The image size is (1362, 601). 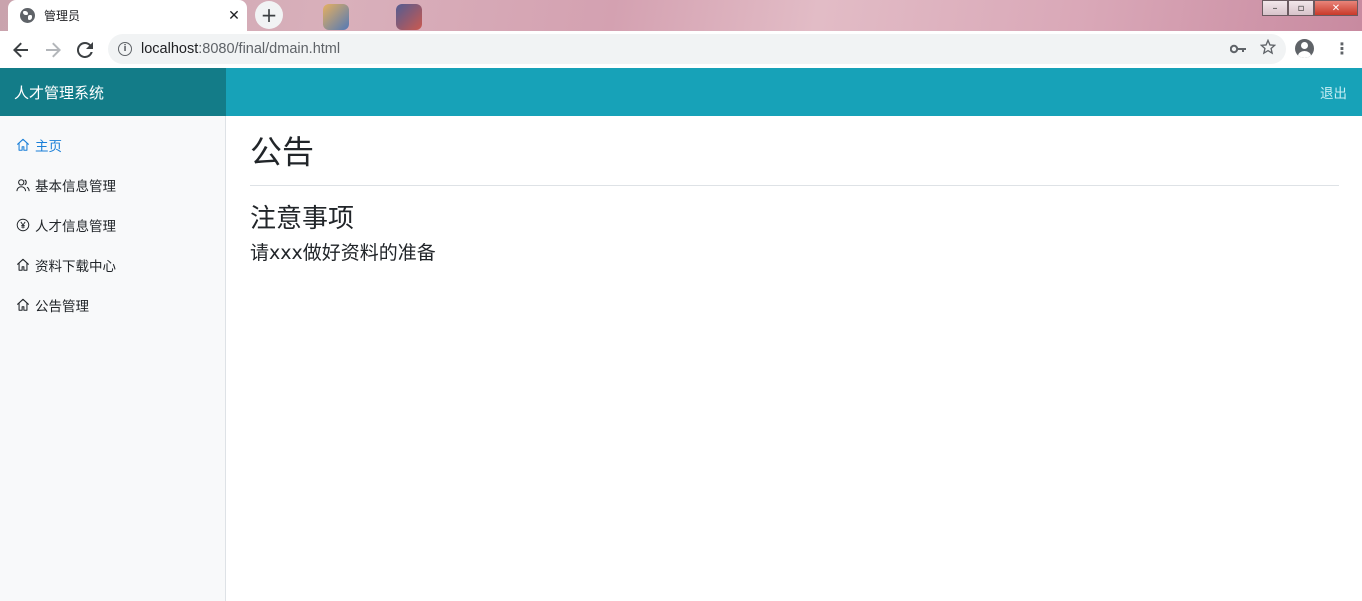 What do you see at coordinates (62, 16) in the screenshot?
I see `tab-title: 管理员` at bounding box center [62, 16].